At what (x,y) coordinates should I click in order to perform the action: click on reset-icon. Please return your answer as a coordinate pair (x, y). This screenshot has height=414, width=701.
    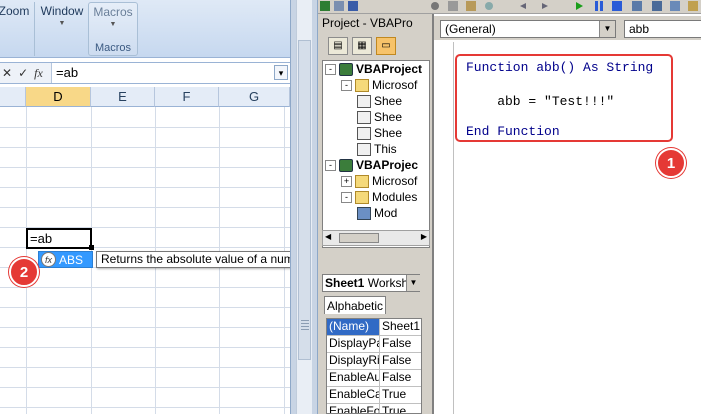
    Looking at the image, I should click on (617, 6).